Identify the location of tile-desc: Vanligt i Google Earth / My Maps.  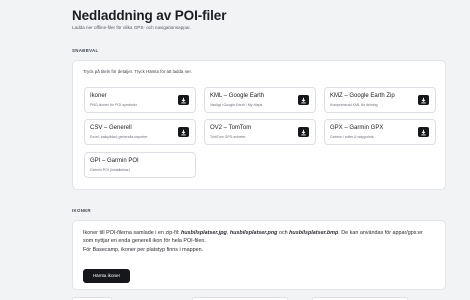
(236, 105).